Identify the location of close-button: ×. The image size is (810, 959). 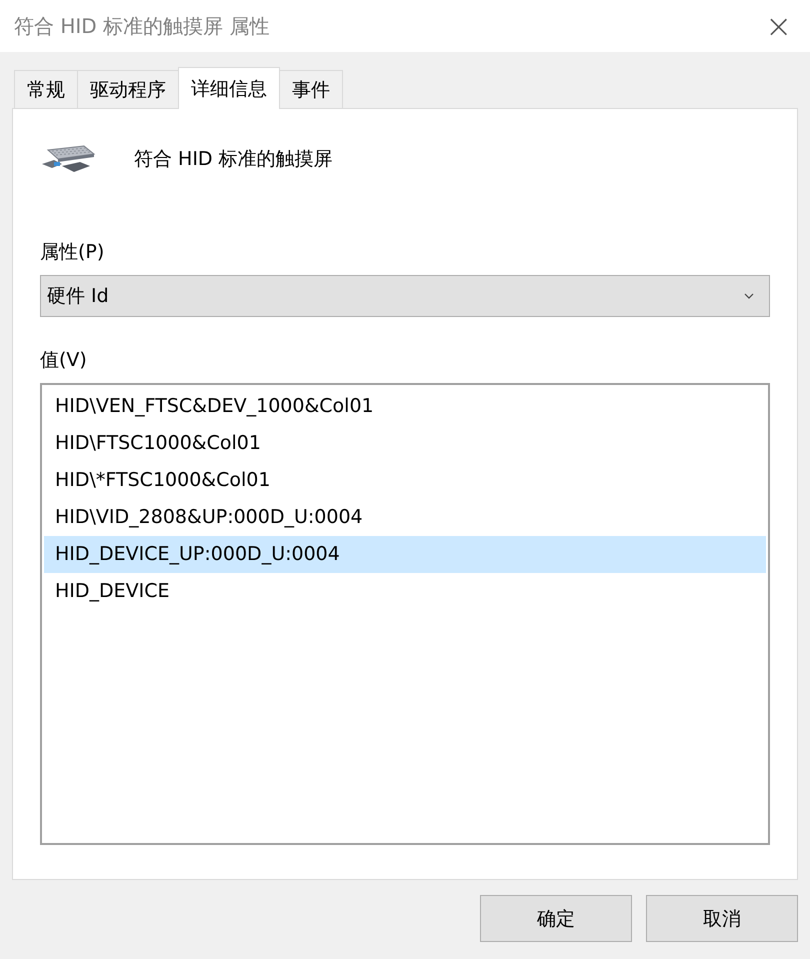
(778, 26).